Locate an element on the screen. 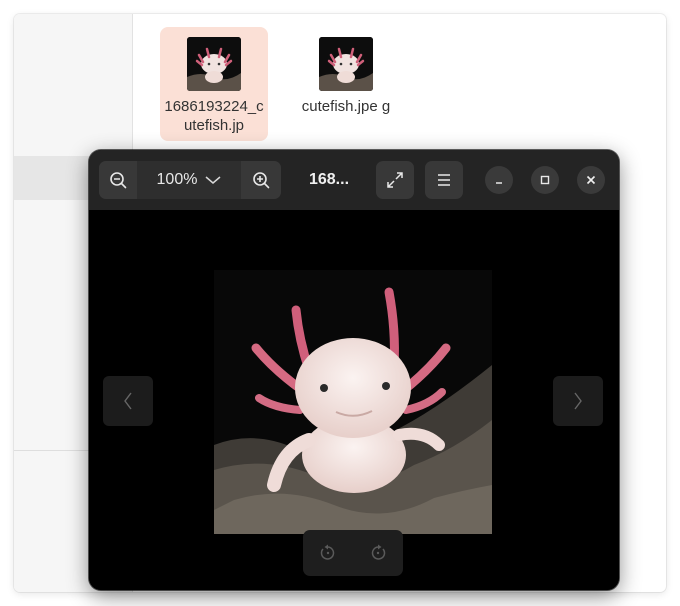  zoom-level-dropdown: 100% is located at coordinates (189, 180).